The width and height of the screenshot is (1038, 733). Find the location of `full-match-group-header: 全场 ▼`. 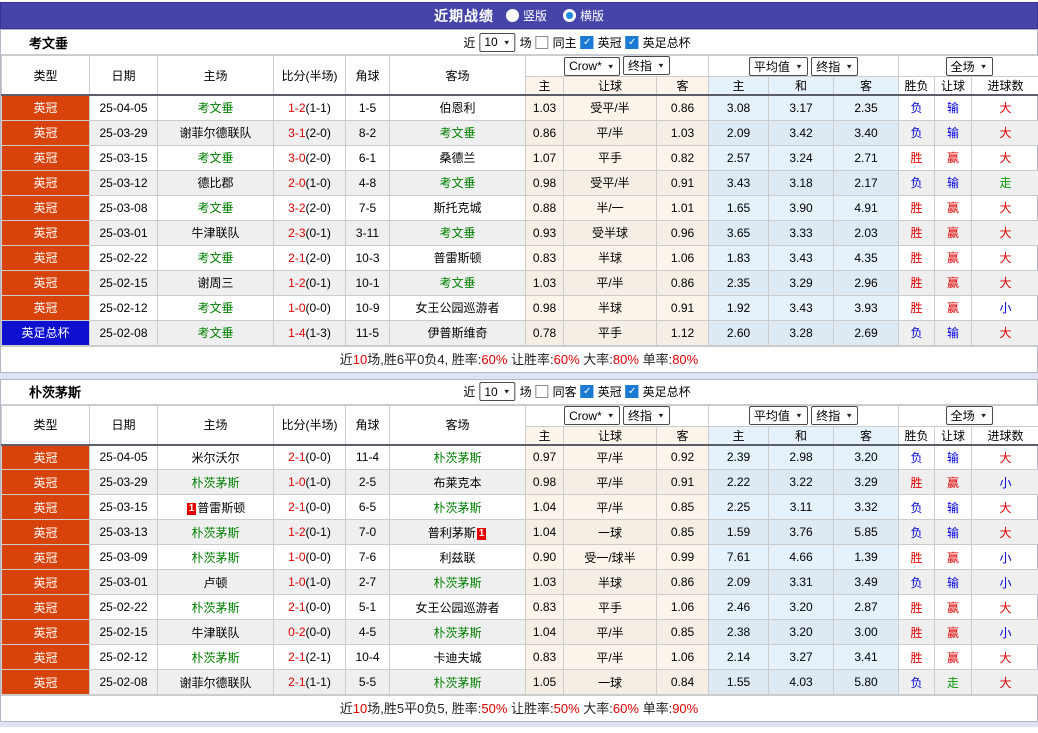

full-match-group-header: 全场 ▼ is located at coordinates (968, 415).